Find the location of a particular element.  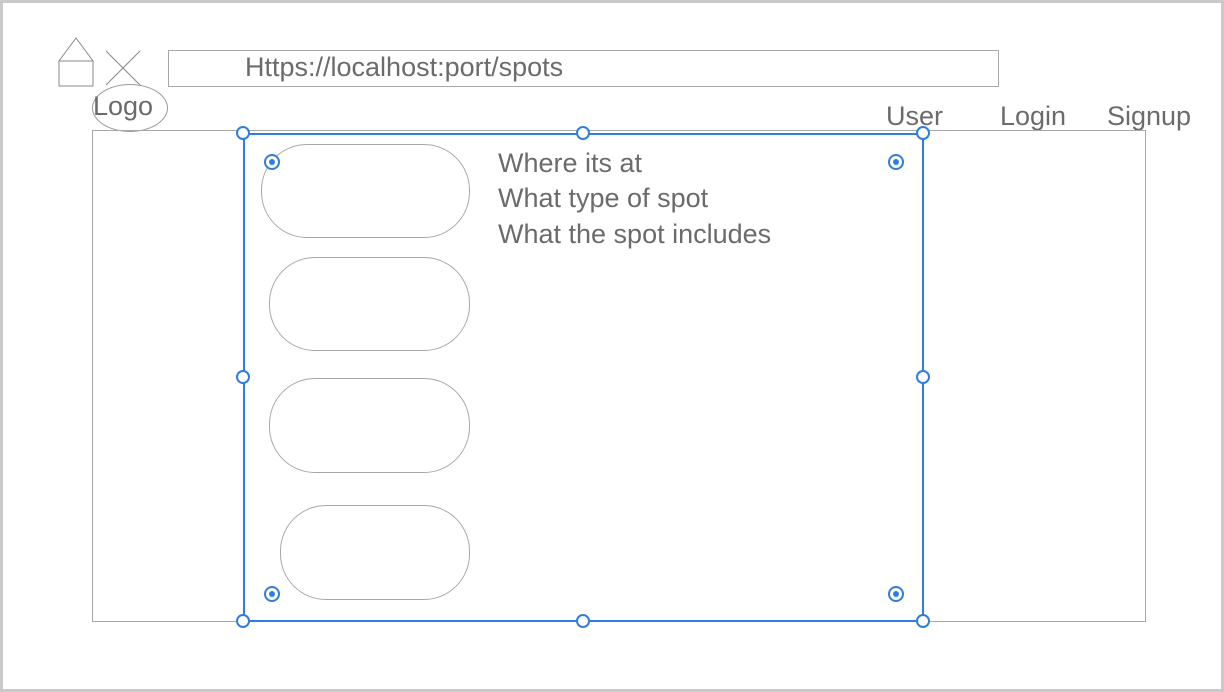

anchor-pin-bottom-left is located at coordinates (272, 594).